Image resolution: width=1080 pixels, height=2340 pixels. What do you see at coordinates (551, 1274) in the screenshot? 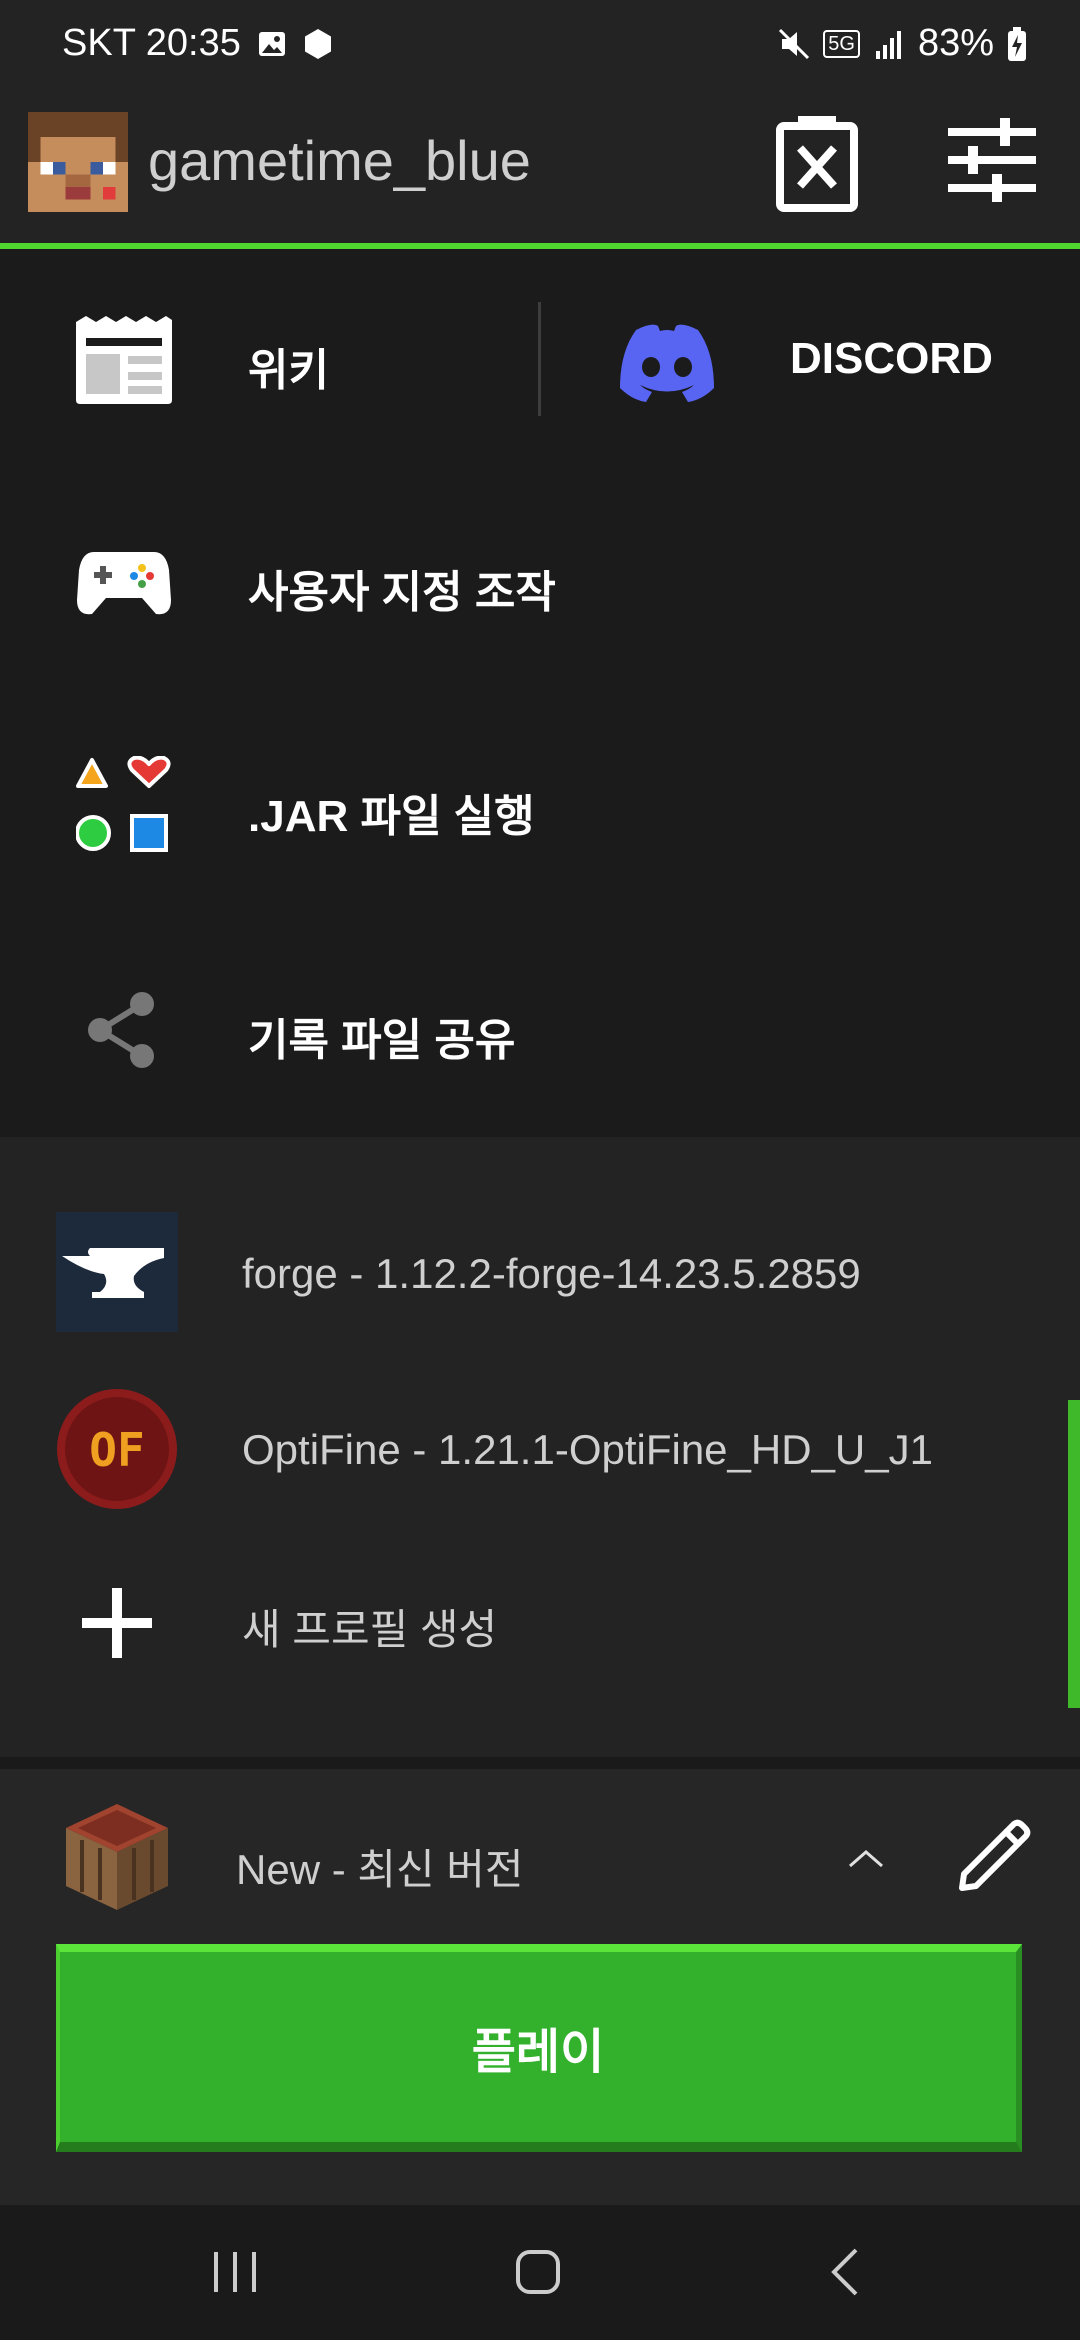
I see `profile-item-label: forge - 1.12.2-forge-14.23.5.2859` at bounding box center [551, 1274].